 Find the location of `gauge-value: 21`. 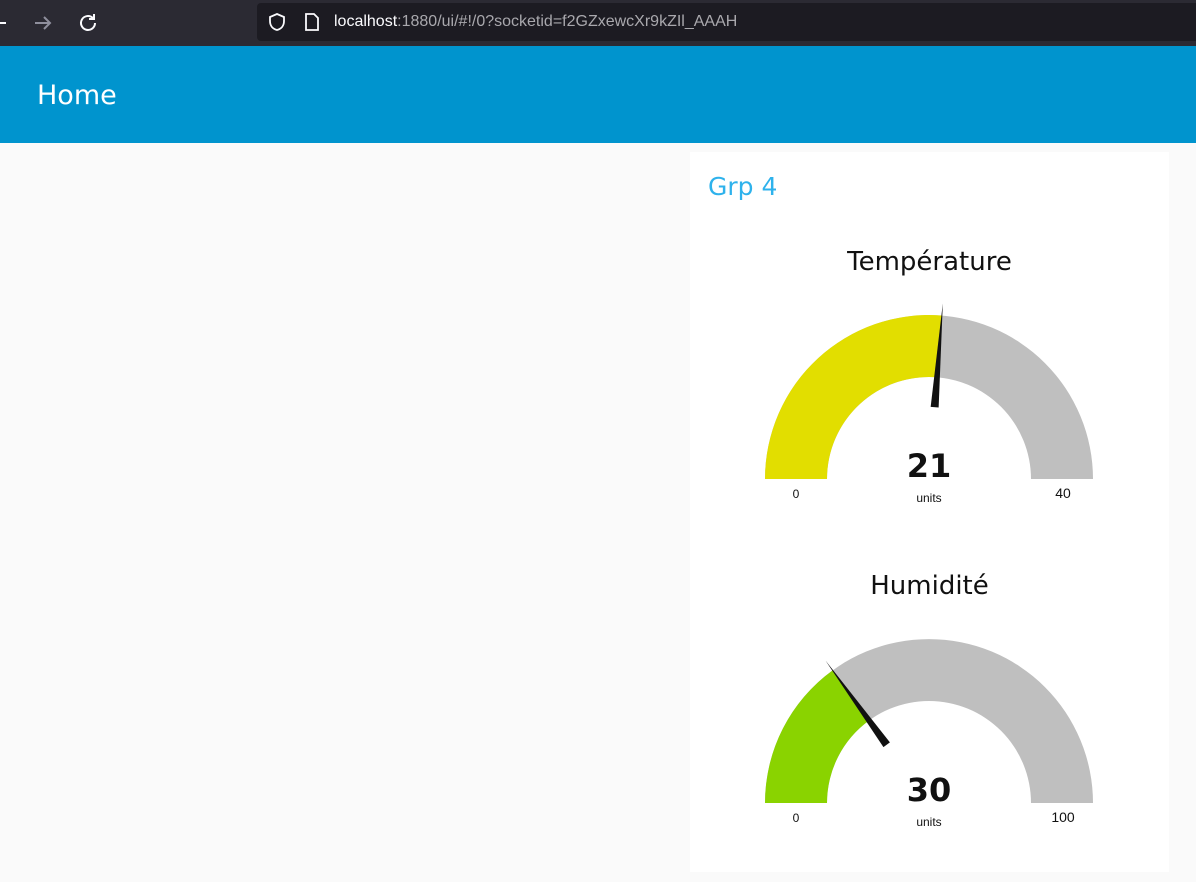

gauge-value: 21 is located at coordinates (929, 466).